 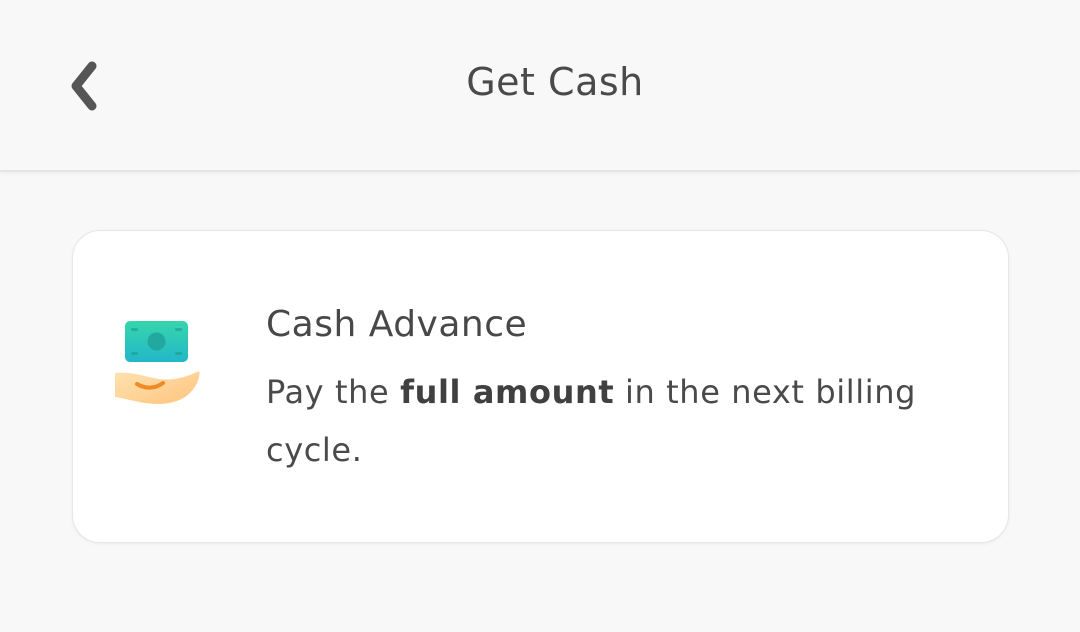 What do you see at coordinates (507, 392) in the screenshot?
I see `description-bold: full amount` at bounding box center [507, 392].